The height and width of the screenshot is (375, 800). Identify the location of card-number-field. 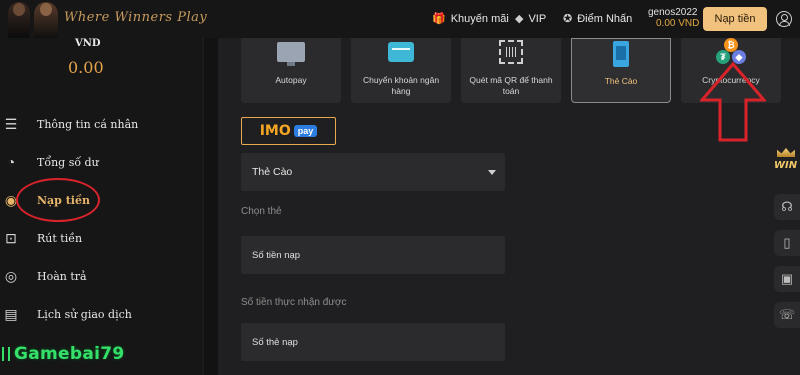
(373, 342).